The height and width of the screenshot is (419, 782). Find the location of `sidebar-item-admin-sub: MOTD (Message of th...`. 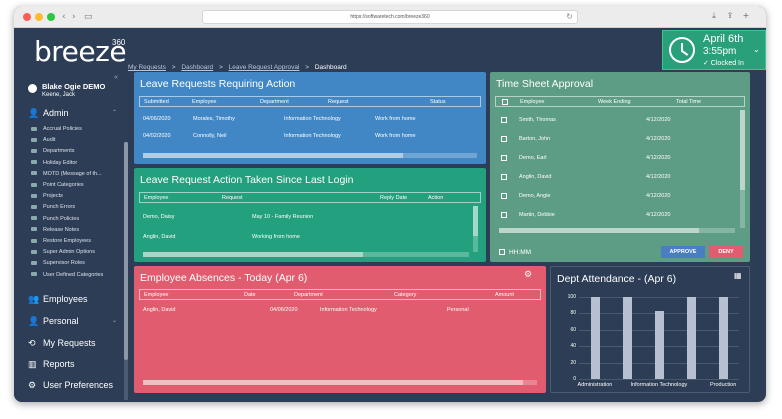

sidebar-item-admin-sub: MOTD (Message of th... is located at coordinates (66, 174).